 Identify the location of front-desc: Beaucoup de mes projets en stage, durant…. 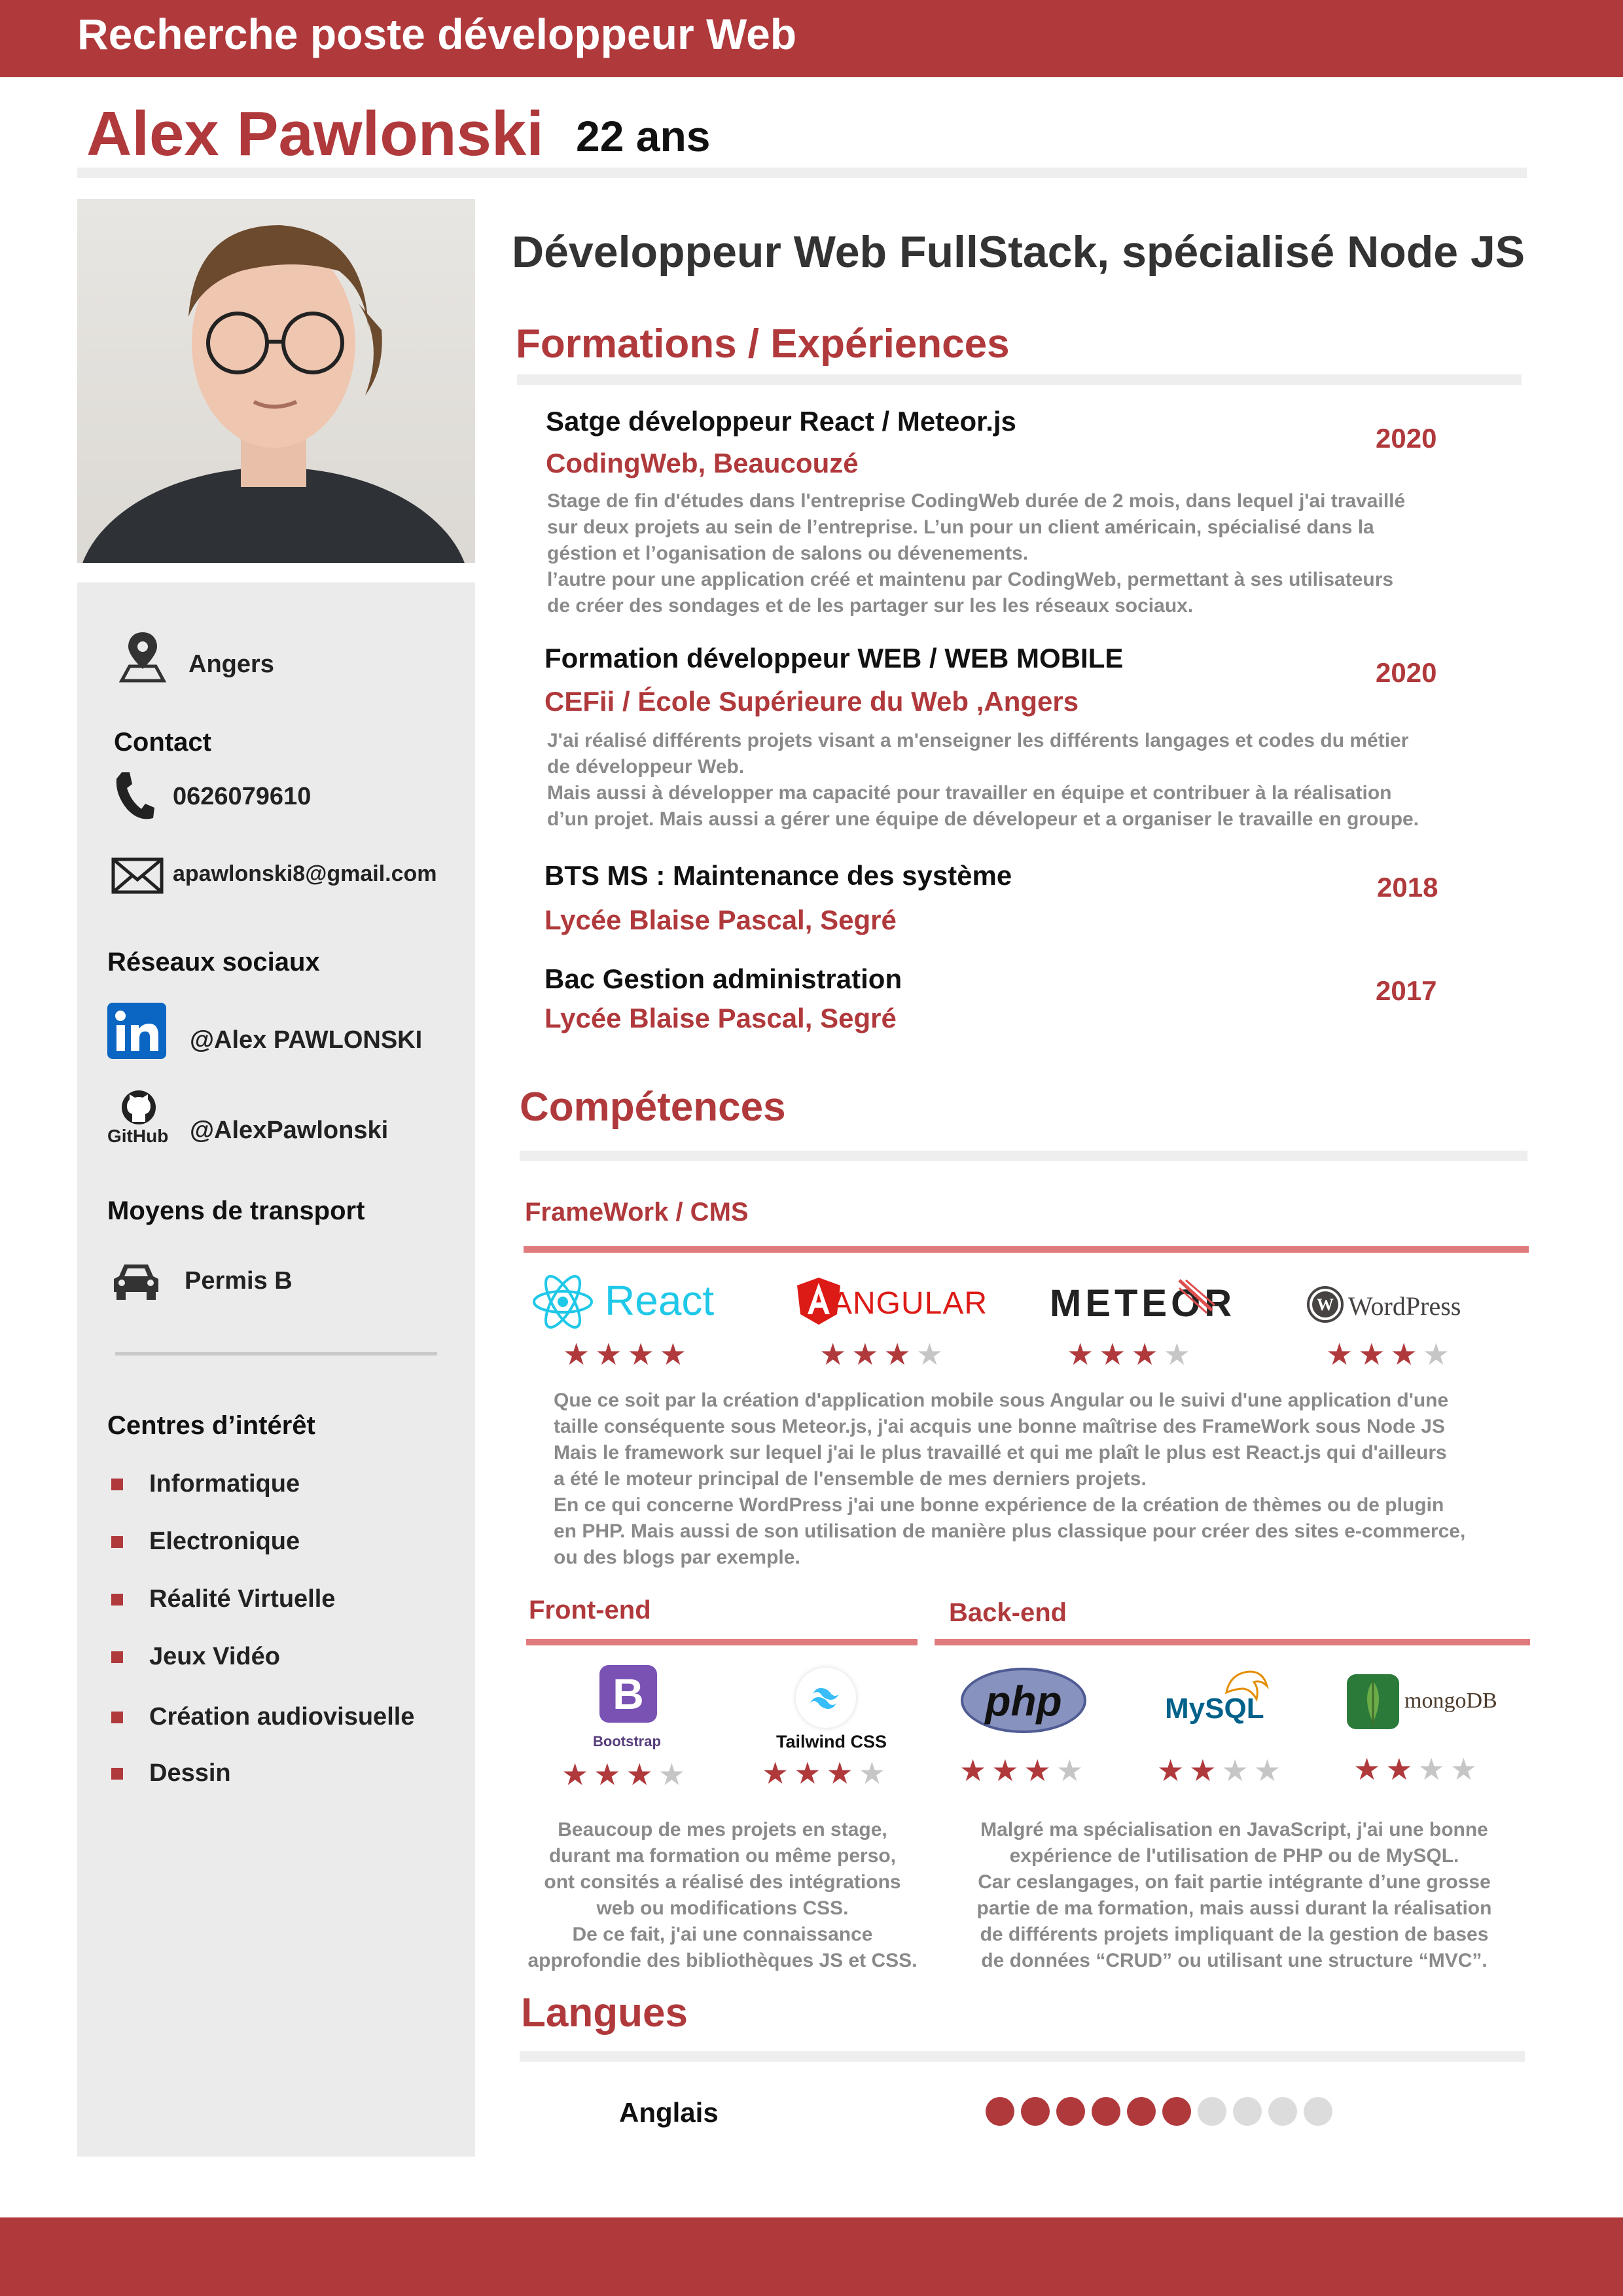
(722, 1895).